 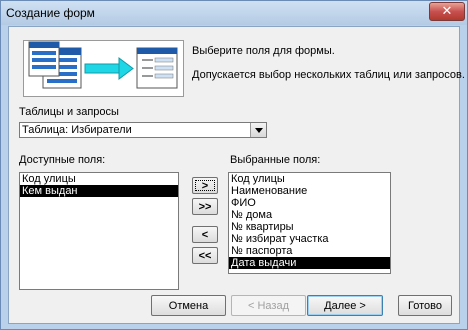 I want to click on source-combobox: Таблица: Избиратели, so click(x=143, y=130).